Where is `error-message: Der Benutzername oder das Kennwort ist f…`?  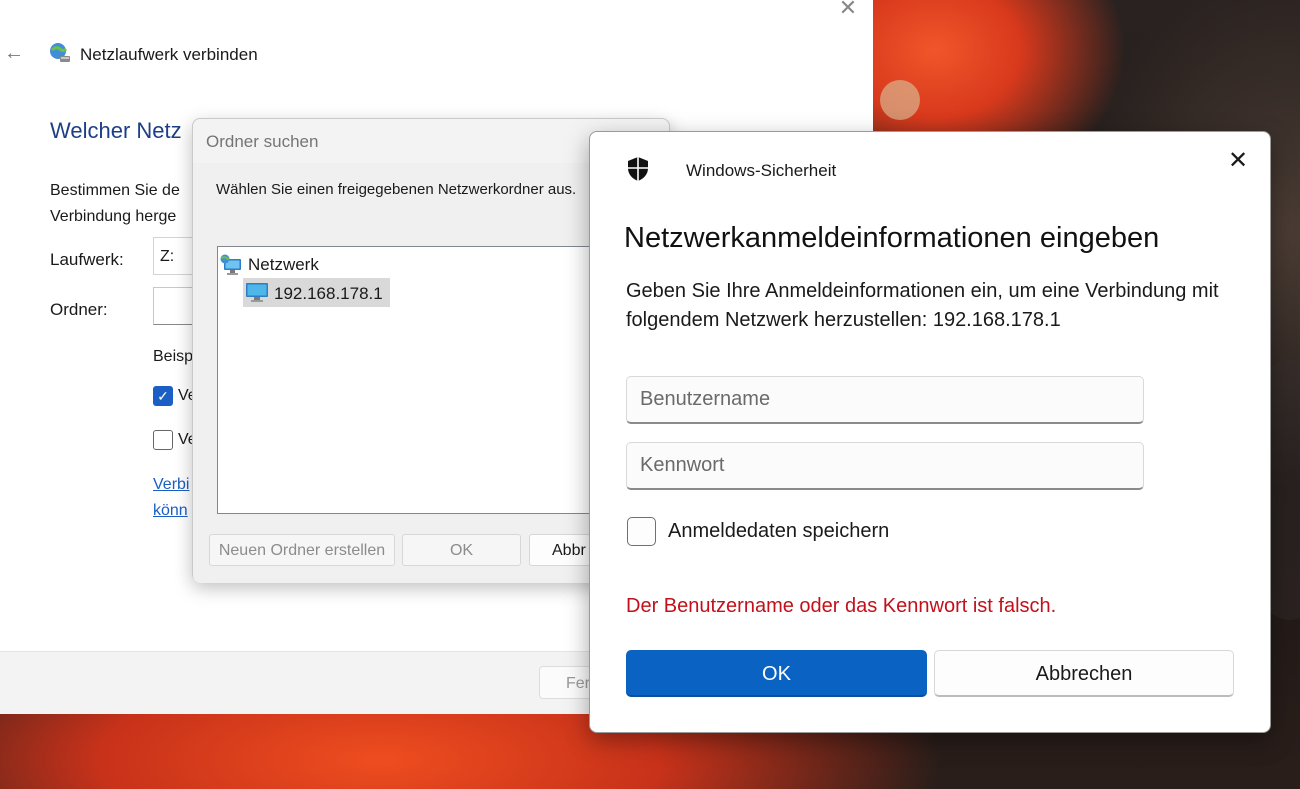 error-message: Der Benutzername oder das Kennwort ist f… is located at coordinates (841, 606).